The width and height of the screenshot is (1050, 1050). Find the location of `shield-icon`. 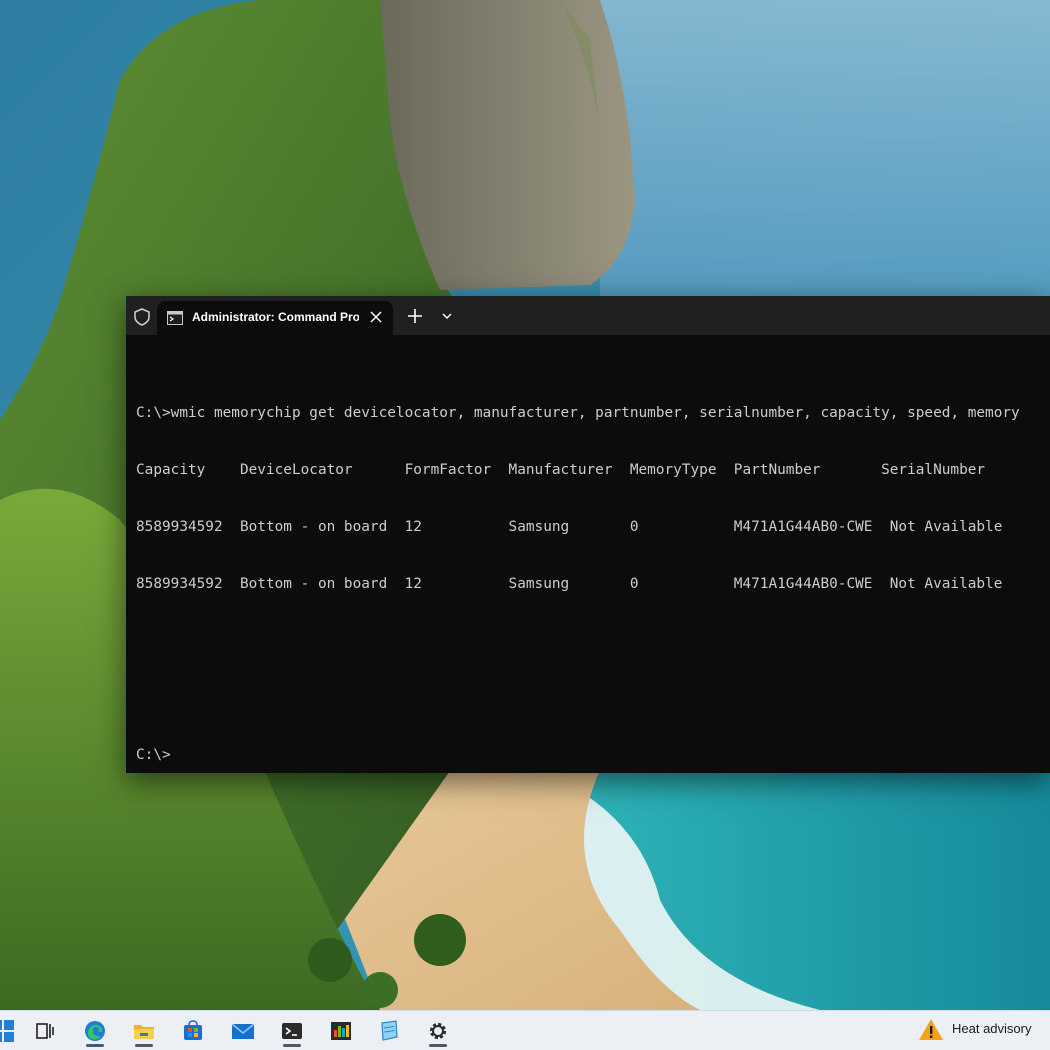

shield-icon is located at coordinates (142, 317).